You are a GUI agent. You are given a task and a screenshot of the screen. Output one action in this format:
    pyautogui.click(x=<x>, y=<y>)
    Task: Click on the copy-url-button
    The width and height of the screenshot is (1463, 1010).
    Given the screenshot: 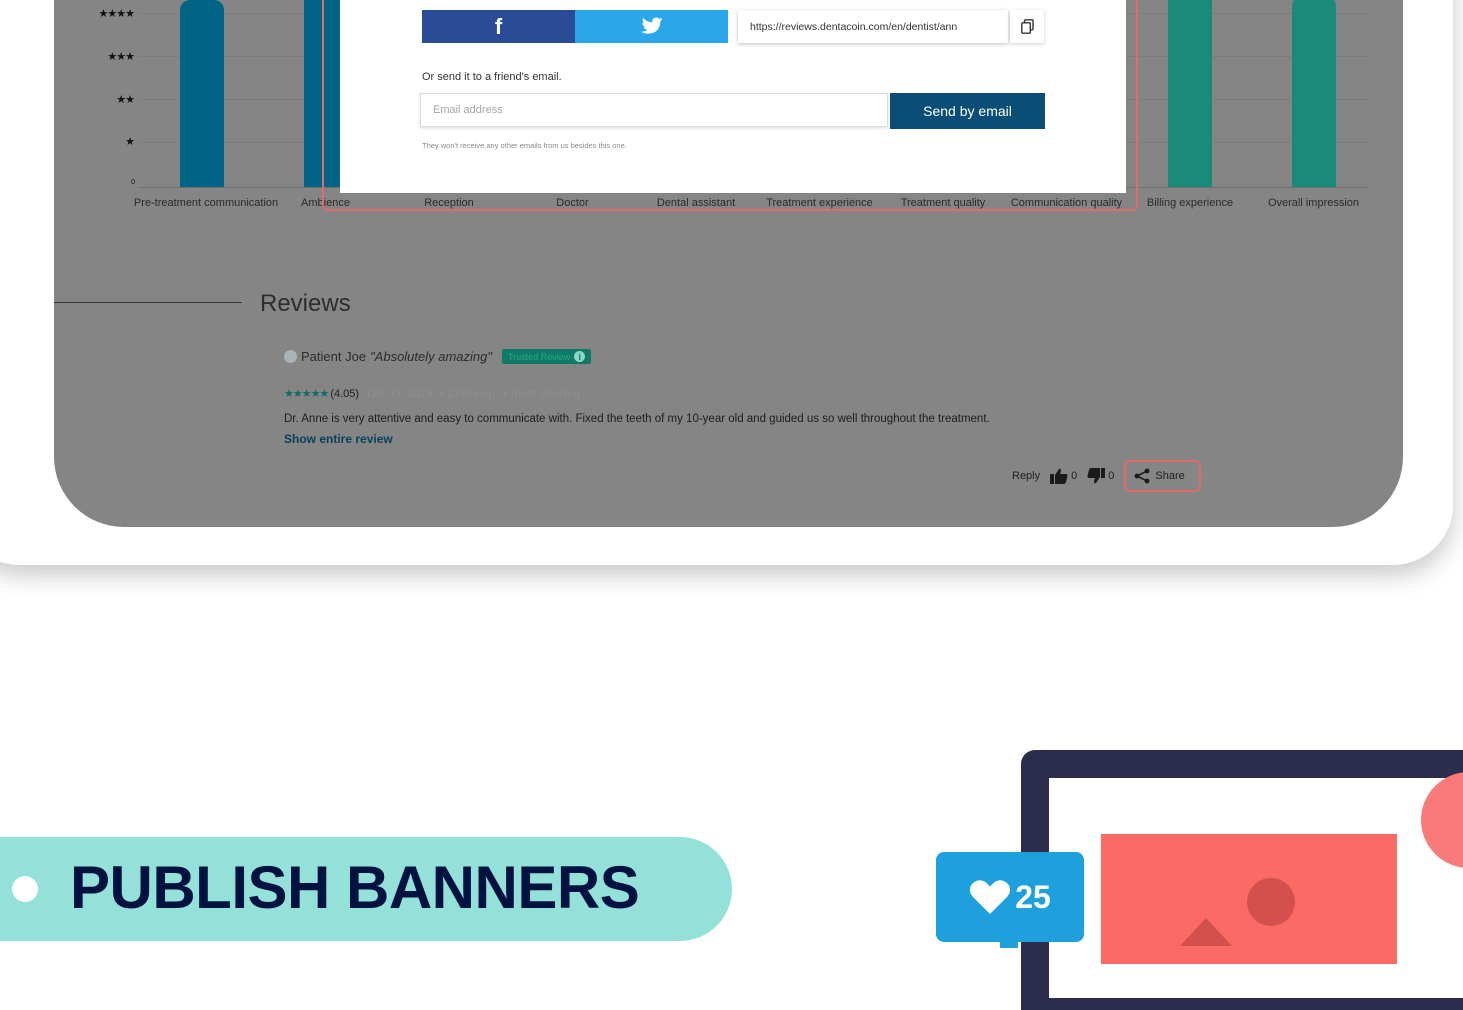 What is the action you would take?
    pyautogui.click(x=1027, y=26)
    